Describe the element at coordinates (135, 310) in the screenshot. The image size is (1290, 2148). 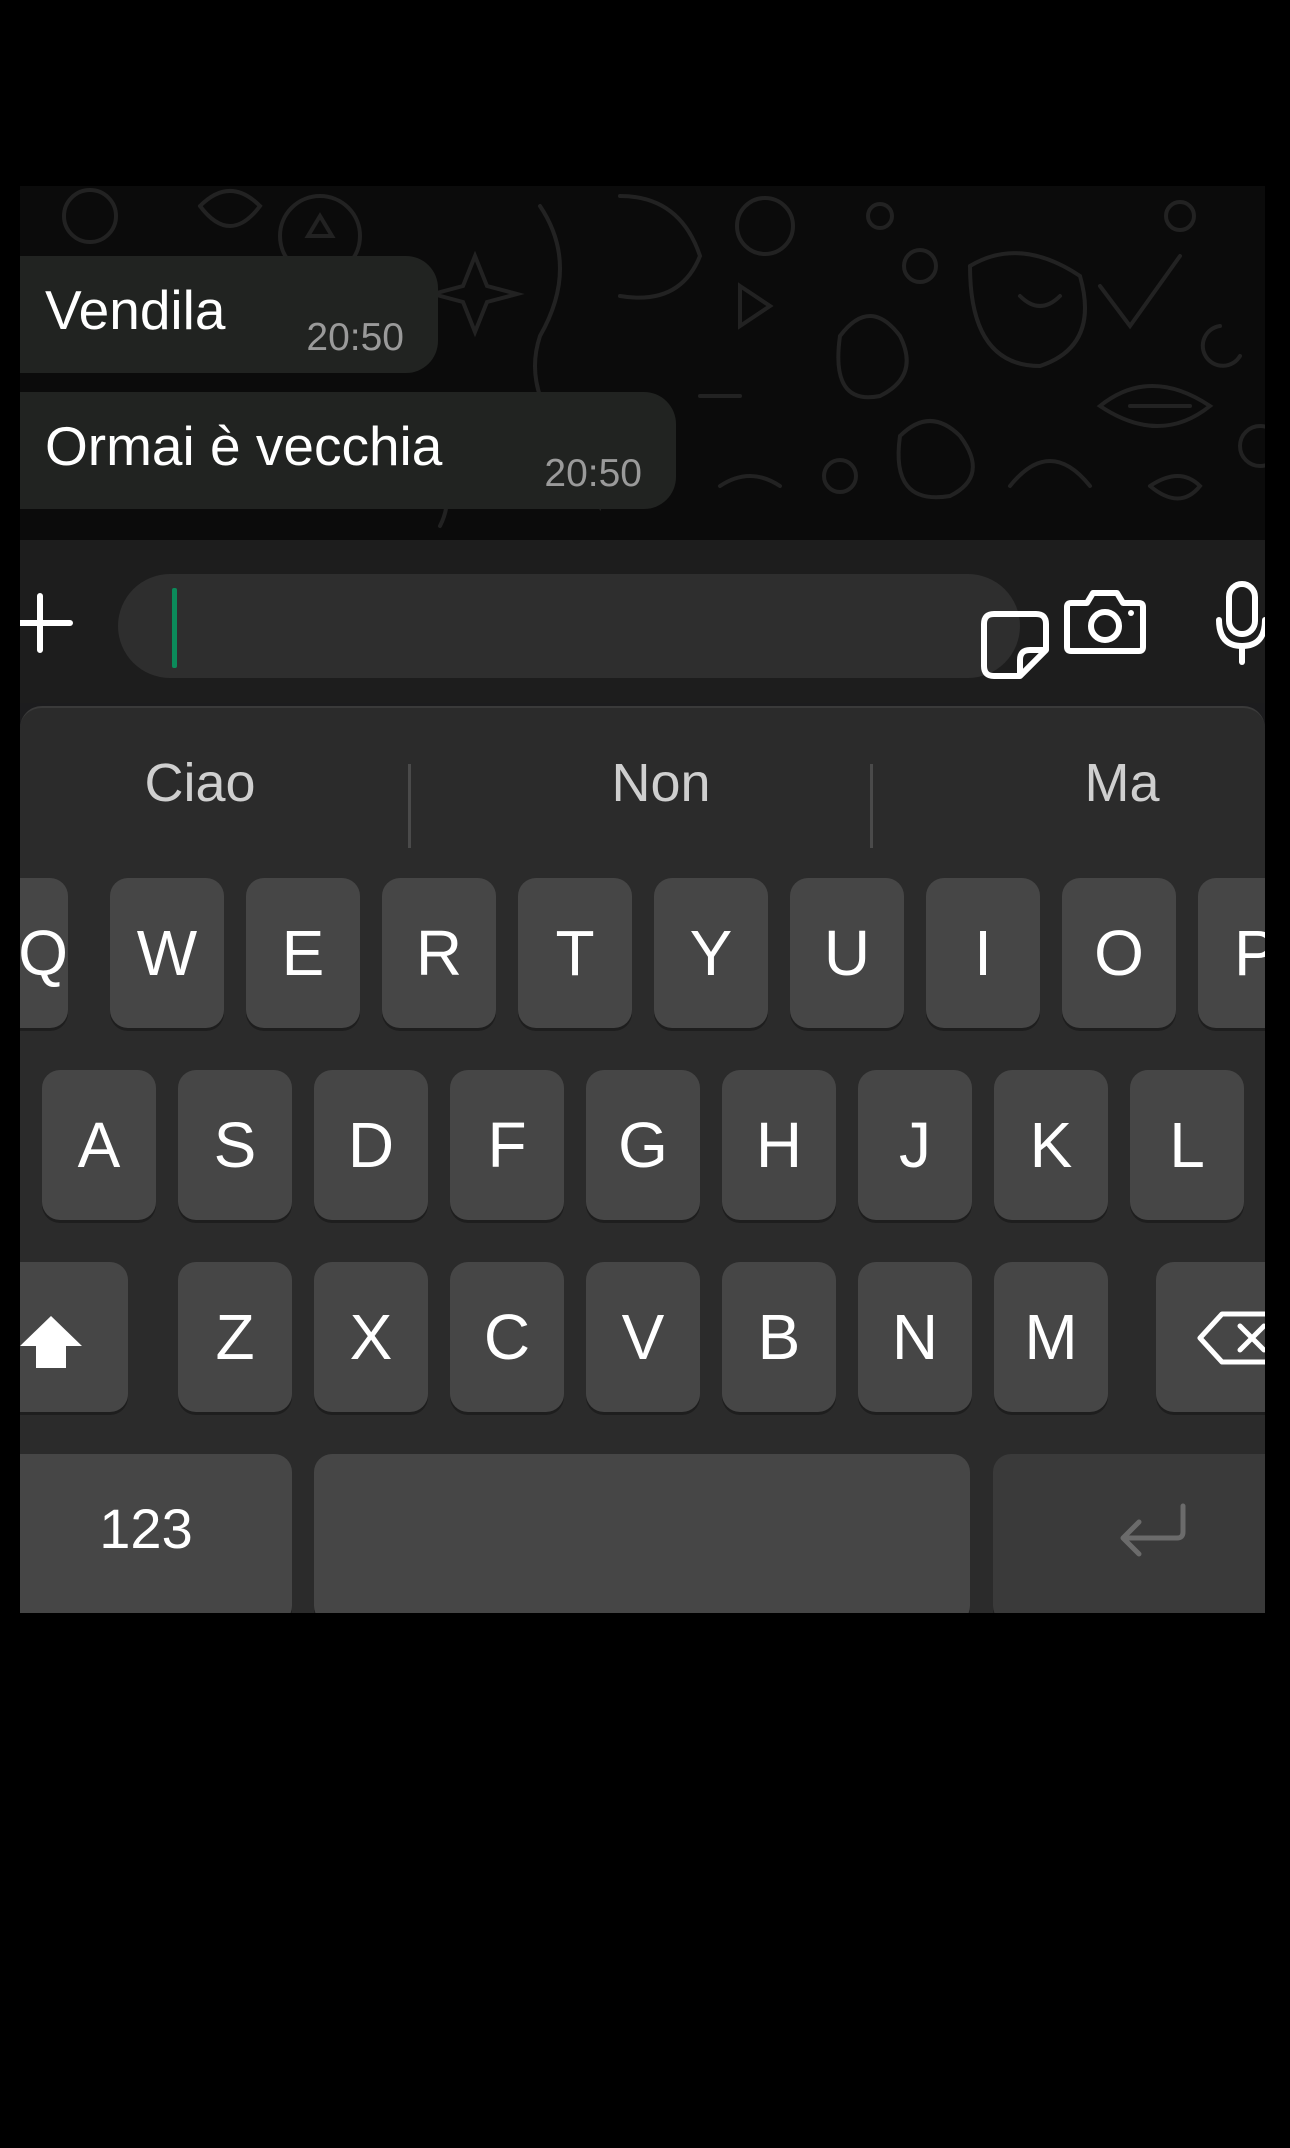
I see `message-text: Vendila` at that location.